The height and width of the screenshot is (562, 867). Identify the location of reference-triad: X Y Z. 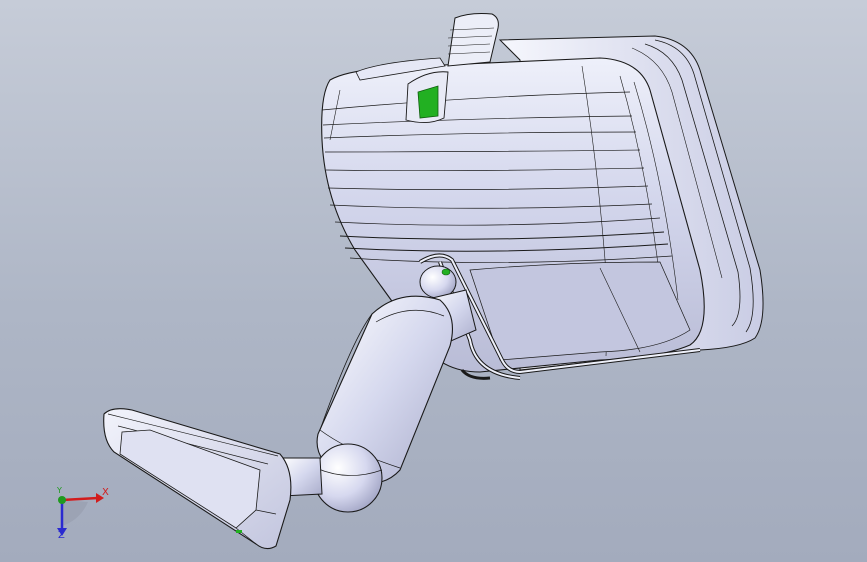
(80, 513).